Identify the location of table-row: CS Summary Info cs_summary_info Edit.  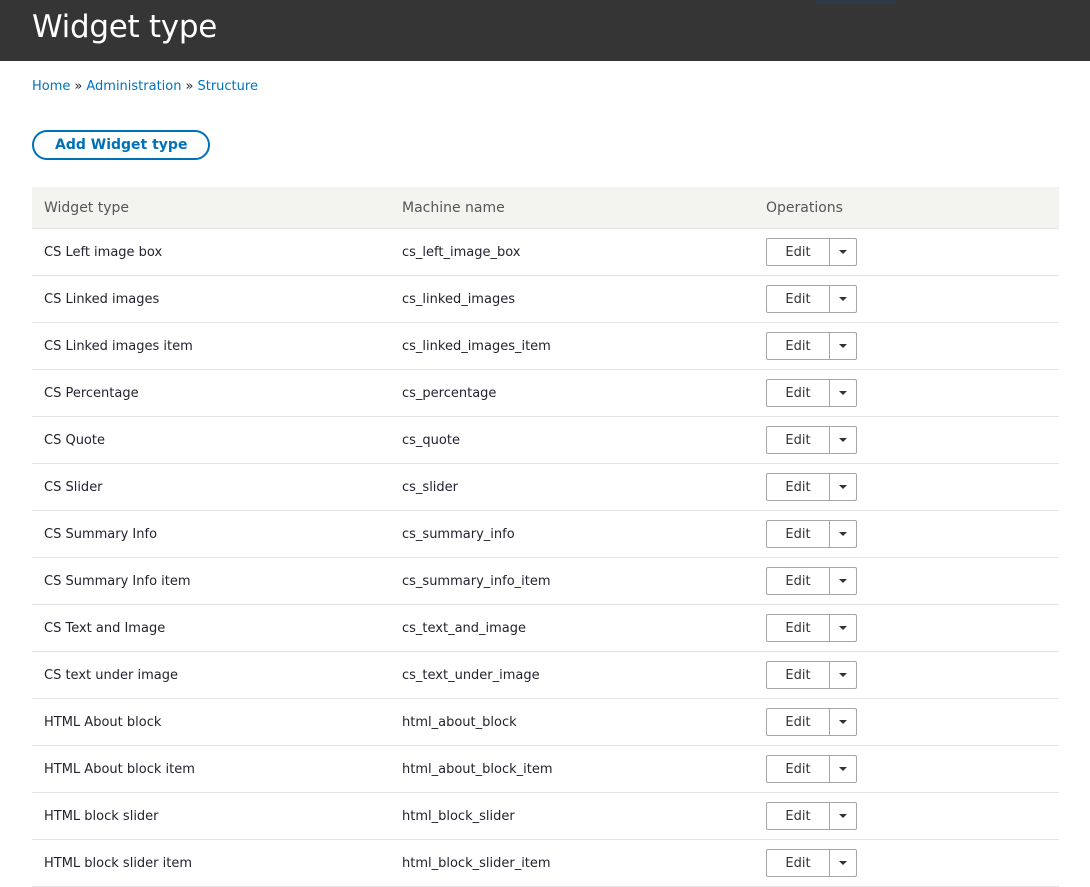
(545, 534).